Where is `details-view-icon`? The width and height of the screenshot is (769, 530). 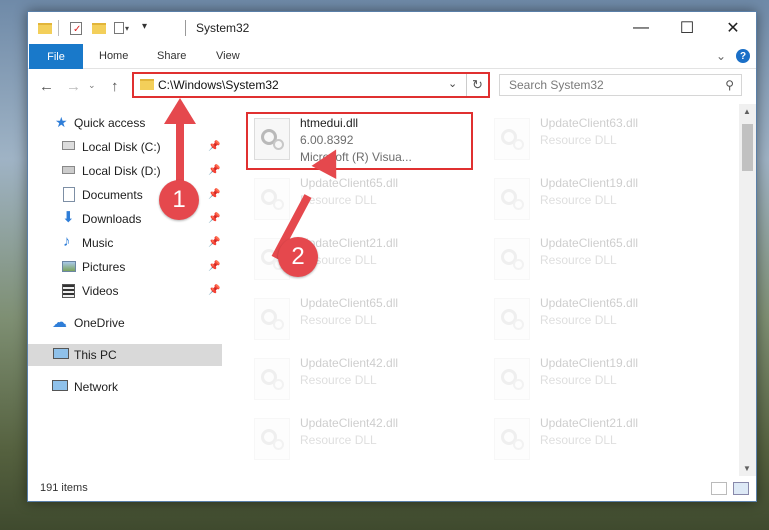 details-view-icon is located at coordinates (719, 488).